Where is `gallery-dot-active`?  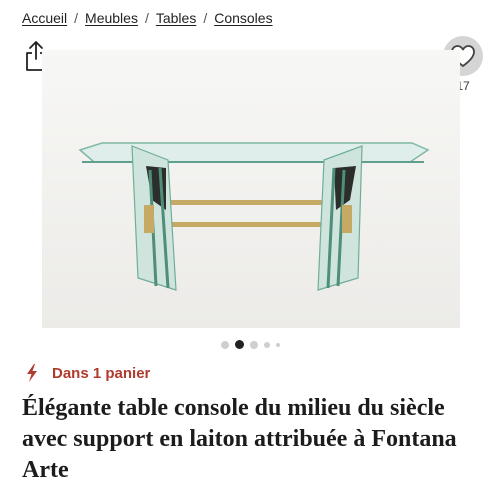
gallery-dot-active is located at coordinates (239, 344).